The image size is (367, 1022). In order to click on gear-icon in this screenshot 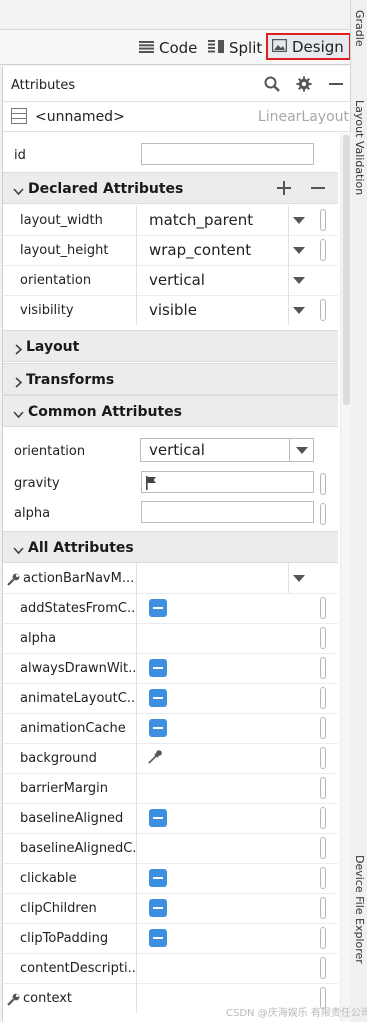, I will do `click(304, 84)`.